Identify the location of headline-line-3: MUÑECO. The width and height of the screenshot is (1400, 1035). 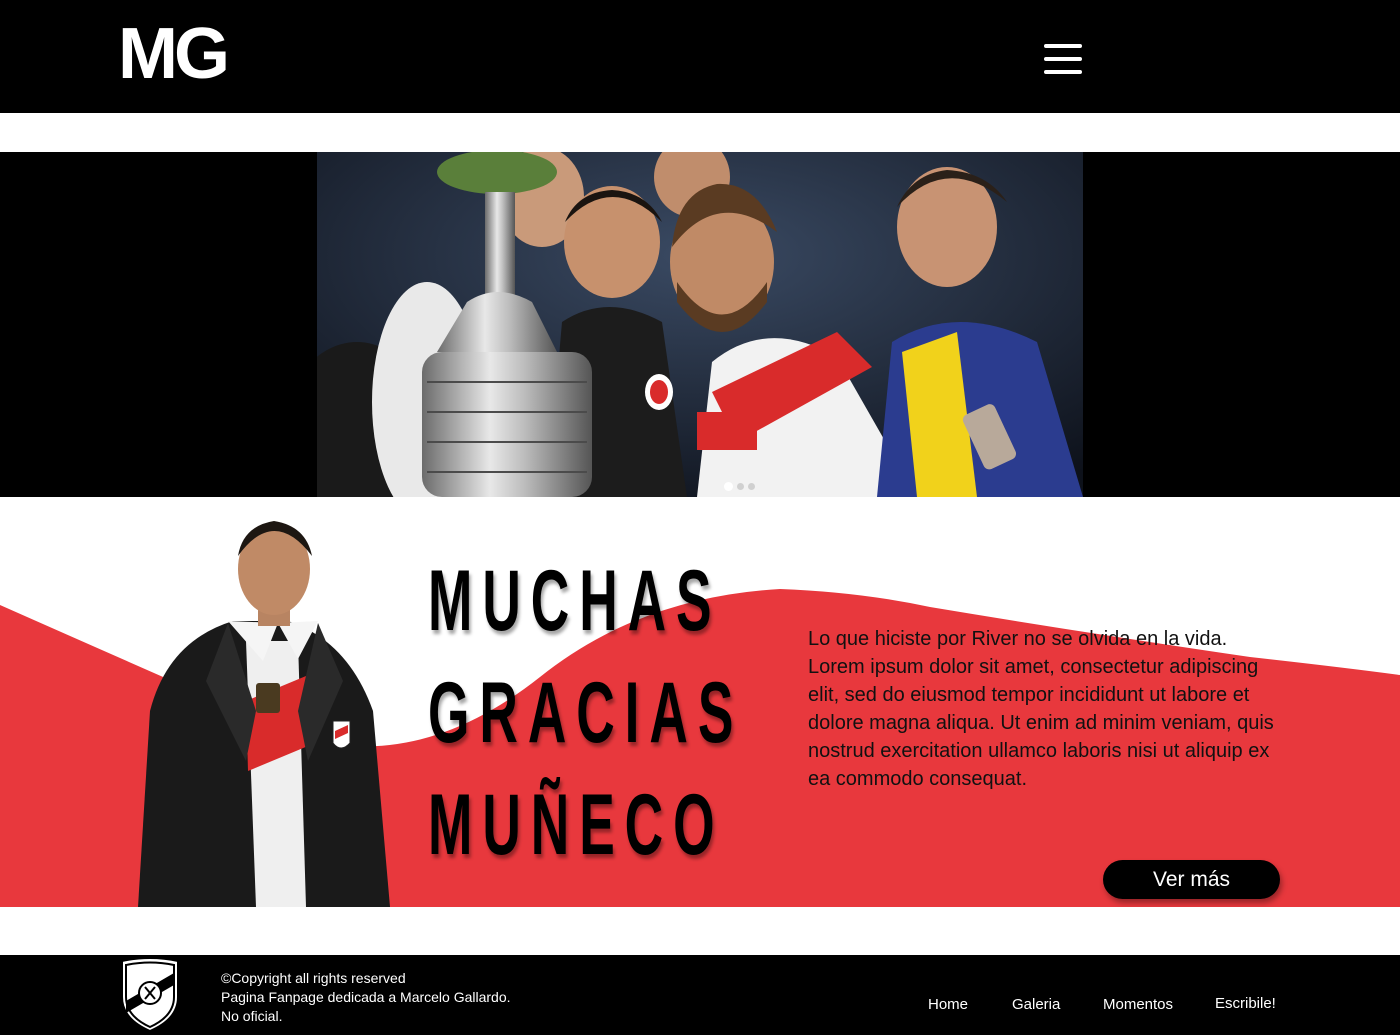
(576, 825).